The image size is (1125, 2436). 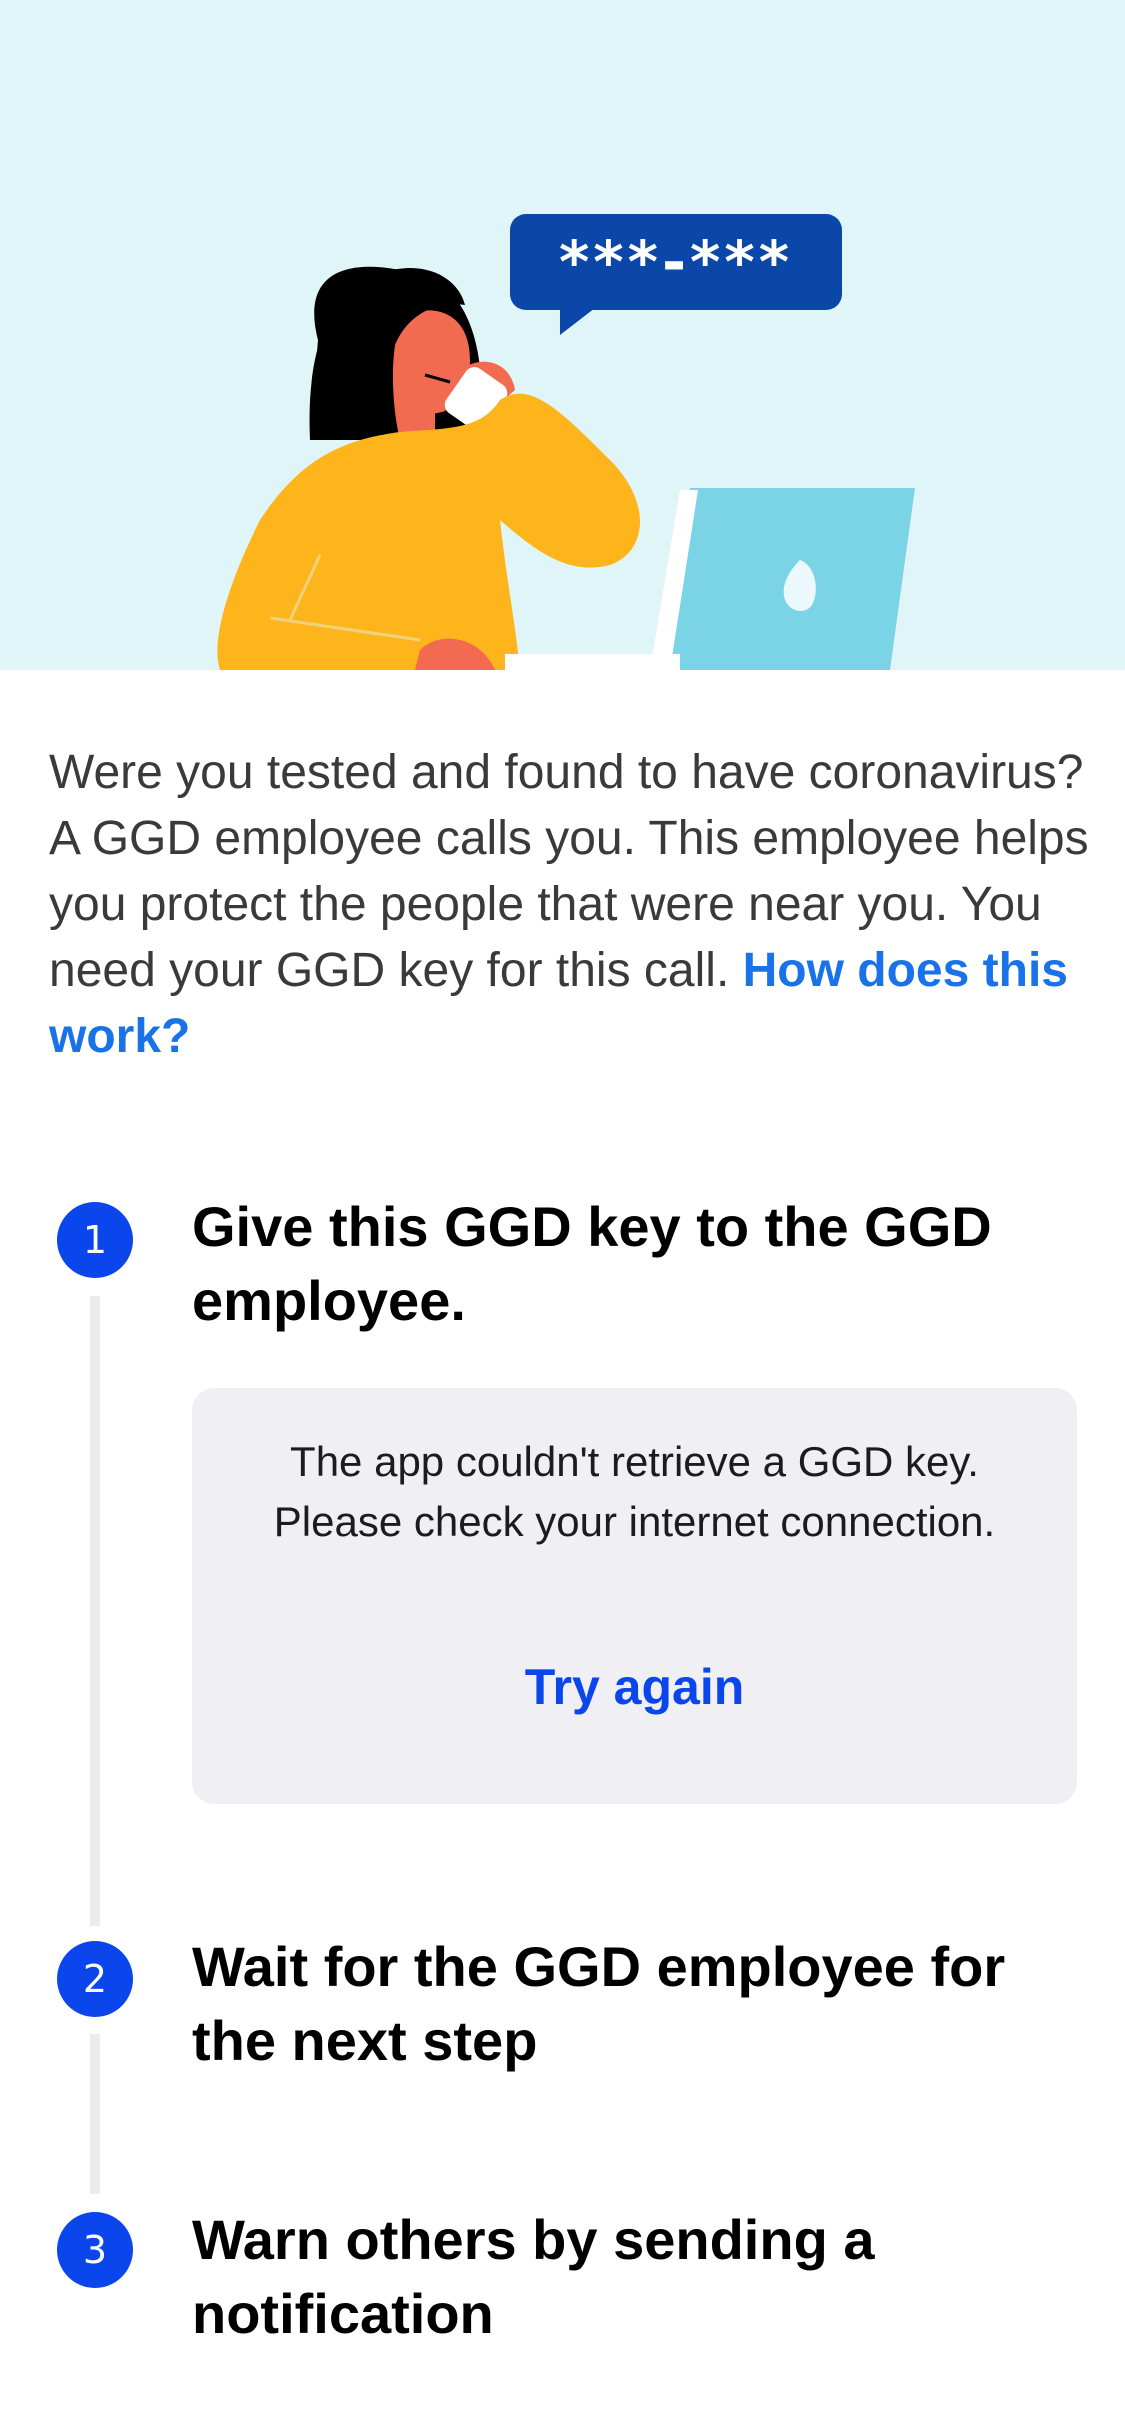 I want to click on step-3-title: Warn others by sending a notification, so click(x=533, y=2276).